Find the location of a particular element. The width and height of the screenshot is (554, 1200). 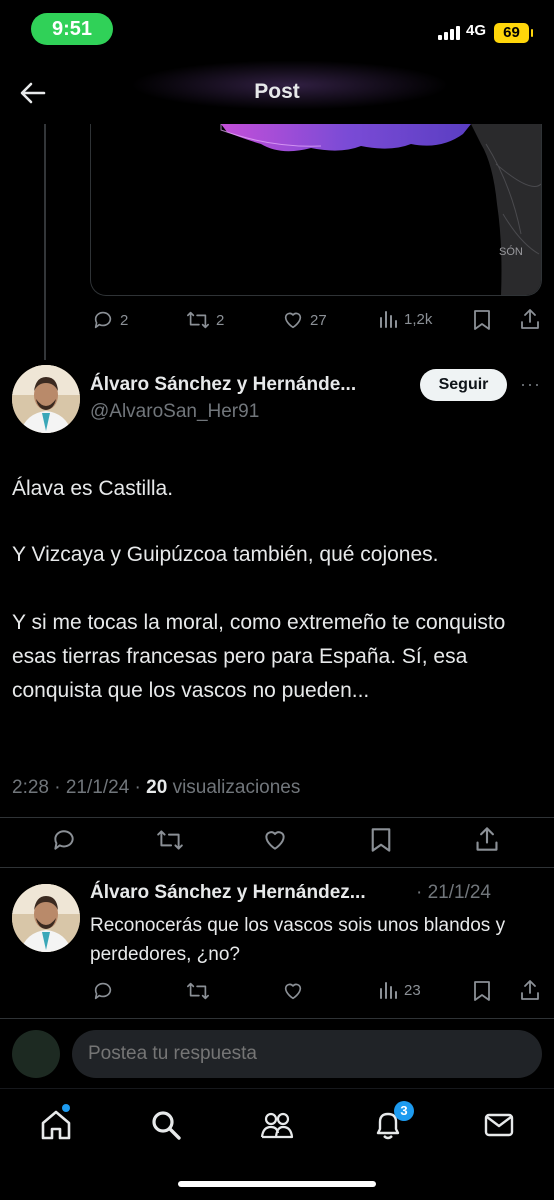

reply-date: · 21/1/24 is located at coordinates (453, 893).